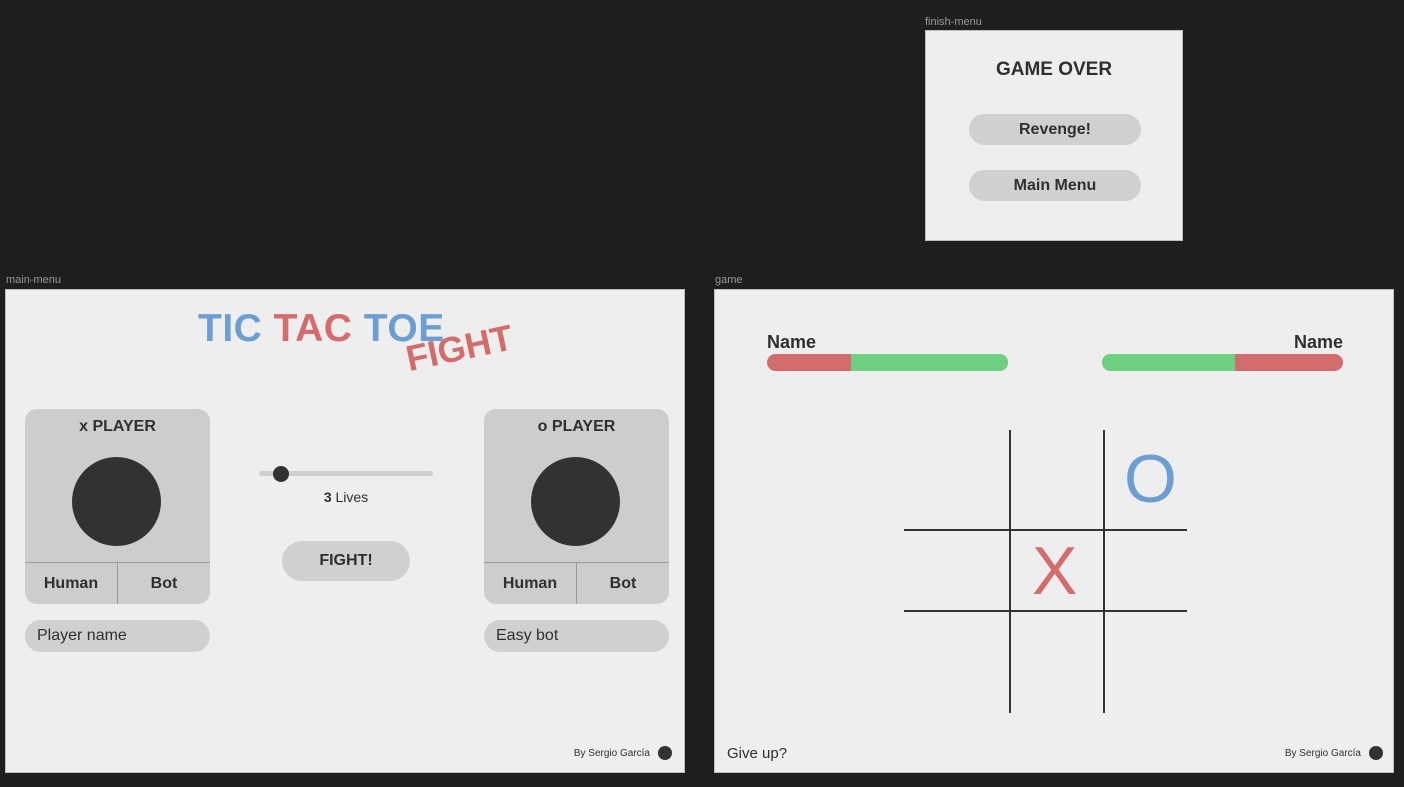 The width and height of the screenshot is (1404, 787). What do you see at coordinates (757, 753) in the screenshot?
I see `give-up-button: Give up?` at bounding box center [757, 753].